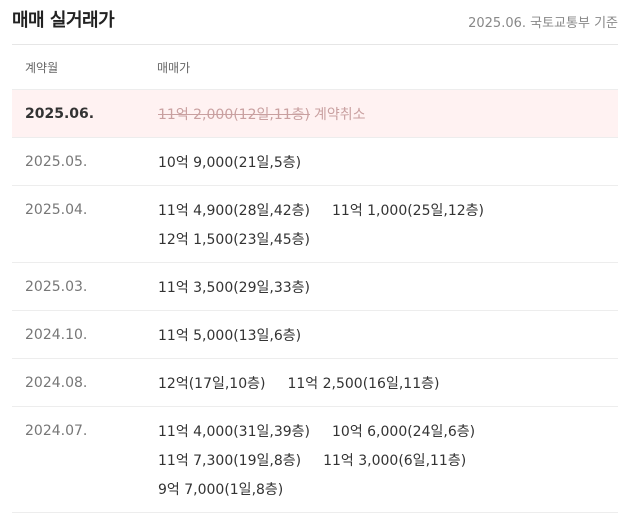  Describe the element at coordinates (388, 493) in the screenshot. I see `deal-line: 9억 7,000(1일,8층)` at that location.